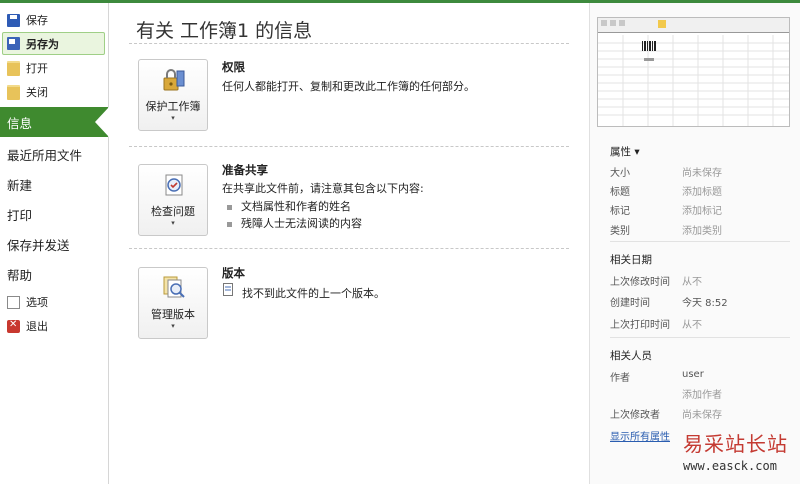  I want to click on prop-size-key: 大小, so click(620, 173).